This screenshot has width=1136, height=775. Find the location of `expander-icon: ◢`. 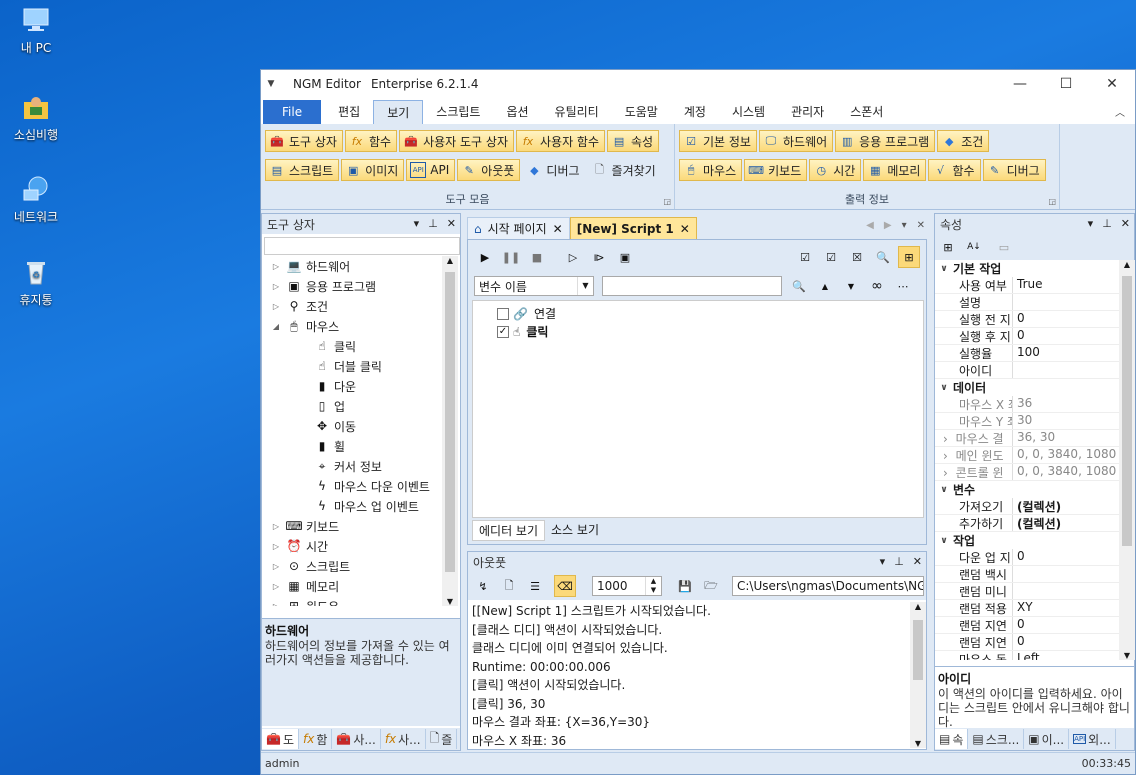

expander-icon: ◢ is located at coordinates (276, 326).